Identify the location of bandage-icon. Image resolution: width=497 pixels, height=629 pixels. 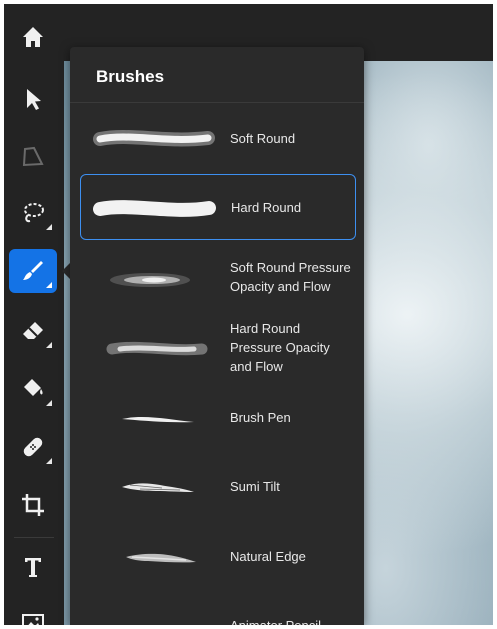
(33, 447).